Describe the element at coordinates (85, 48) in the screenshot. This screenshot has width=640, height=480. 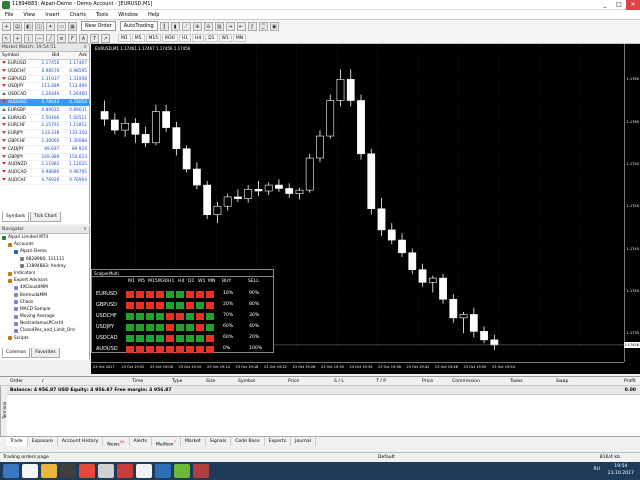
I see `close-icon: ×` at that location.